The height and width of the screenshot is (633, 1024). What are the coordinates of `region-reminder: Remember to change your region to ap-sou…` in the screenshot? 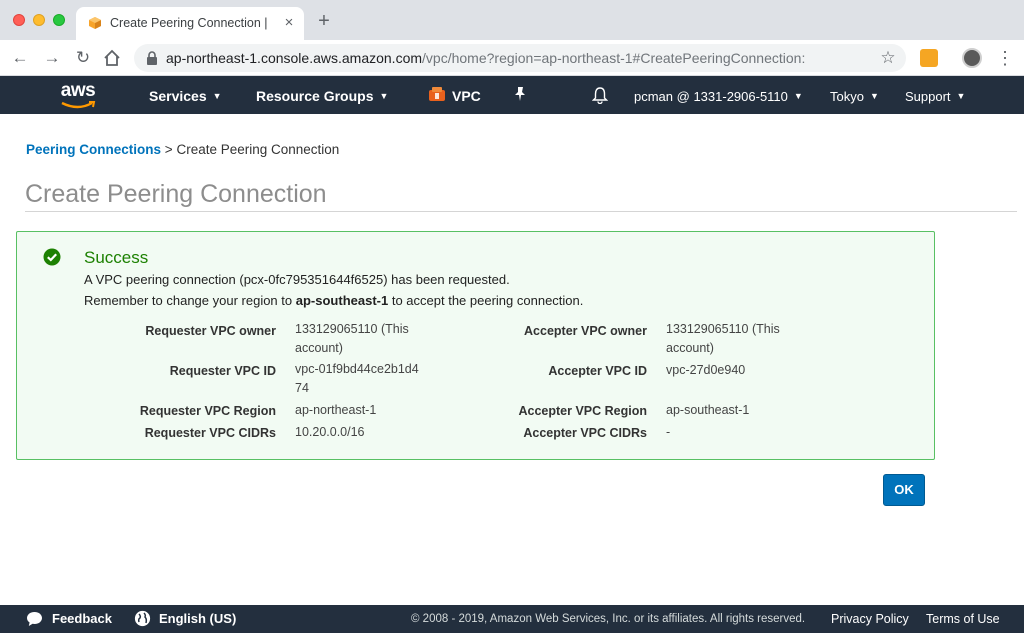 It's located at (333, 300).